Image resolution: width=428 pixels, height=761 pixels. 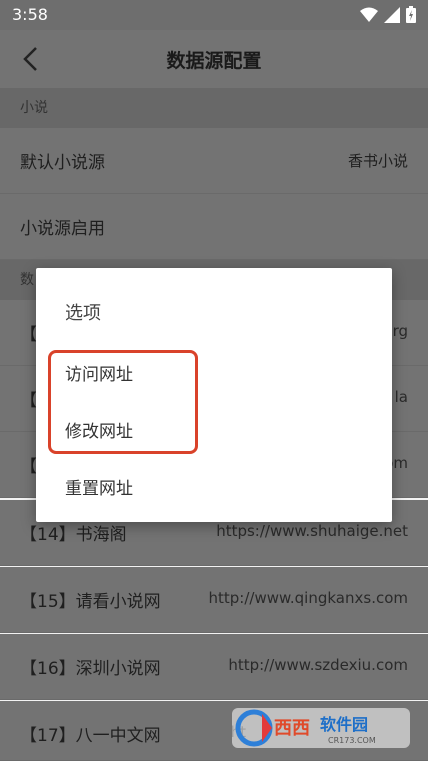 What do you see at coordinates (308, 598) in the screenshot?
I see `source-url: http://www.qingkanxs.com` at bounding box center [308, 598].